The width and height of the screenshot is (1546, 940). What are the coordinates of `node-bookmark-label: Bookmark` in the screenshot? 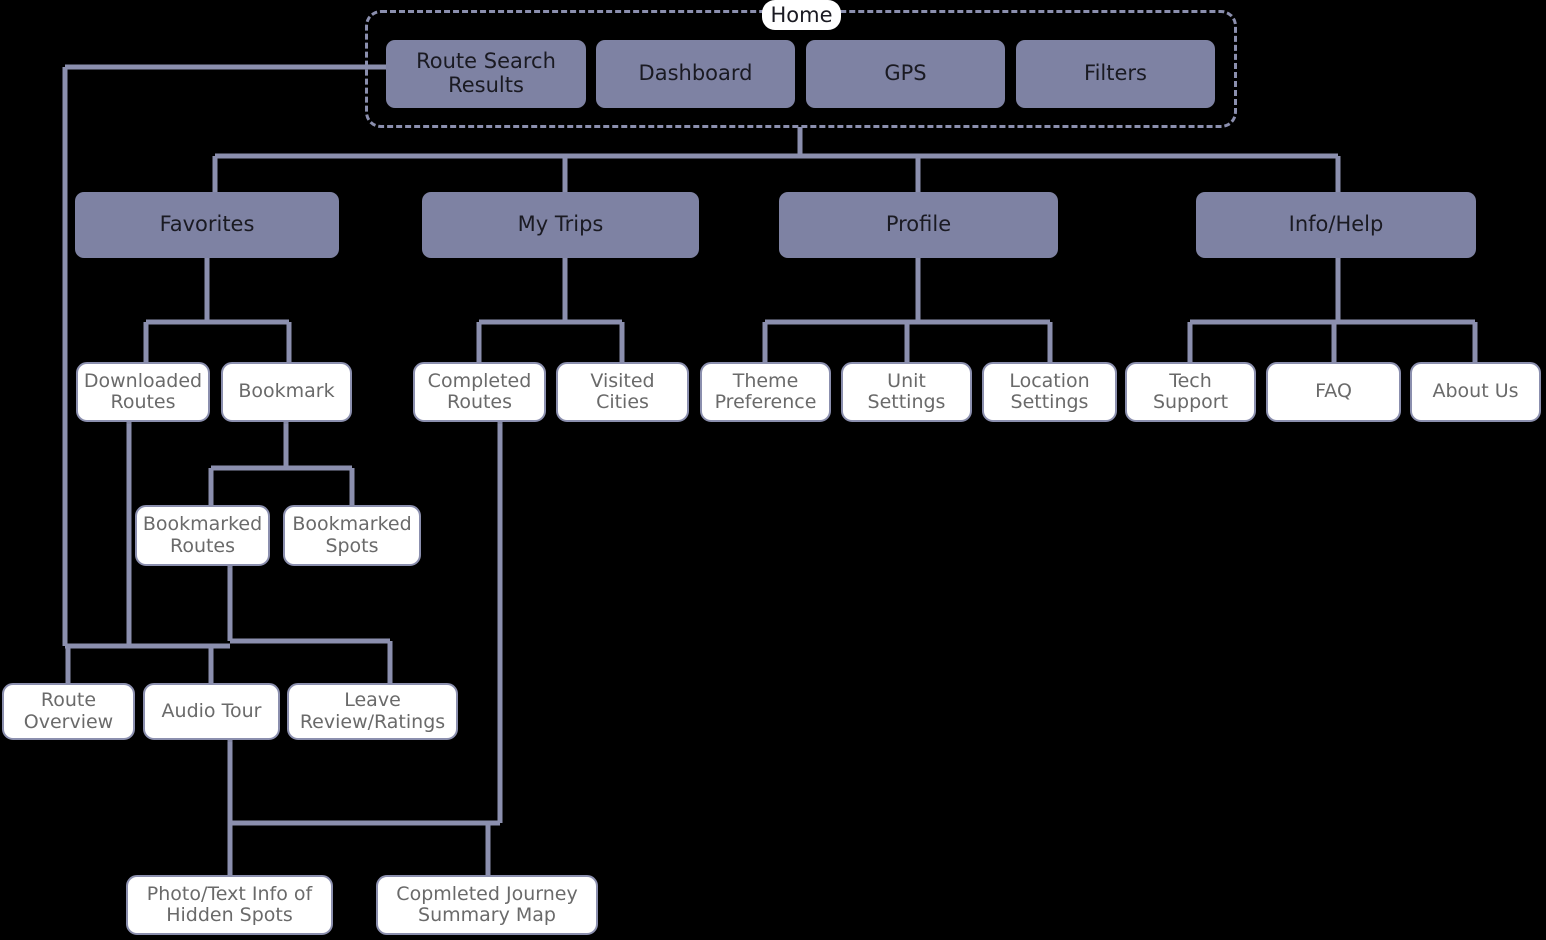 It's located at (286, 391).